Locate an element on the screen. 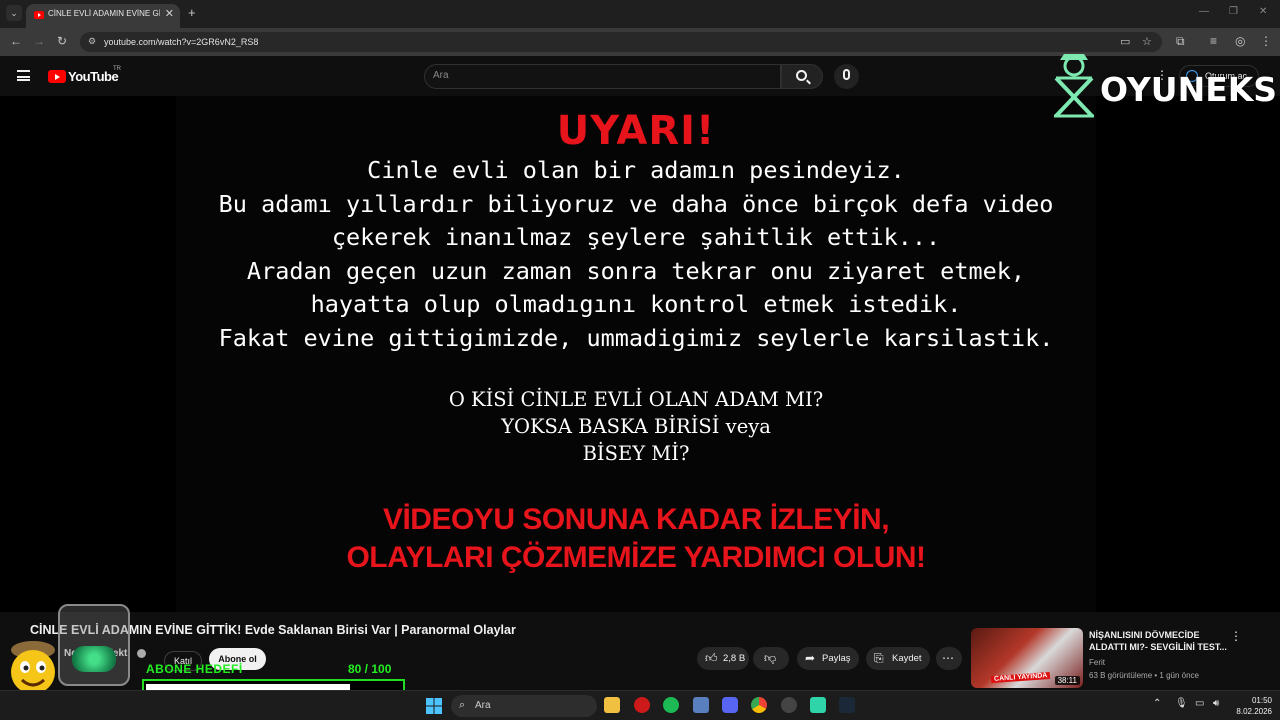 The height and width of the screenshot is (720, 1280). tray-network-icon: ▭ is located at coordinates (1199, 703).